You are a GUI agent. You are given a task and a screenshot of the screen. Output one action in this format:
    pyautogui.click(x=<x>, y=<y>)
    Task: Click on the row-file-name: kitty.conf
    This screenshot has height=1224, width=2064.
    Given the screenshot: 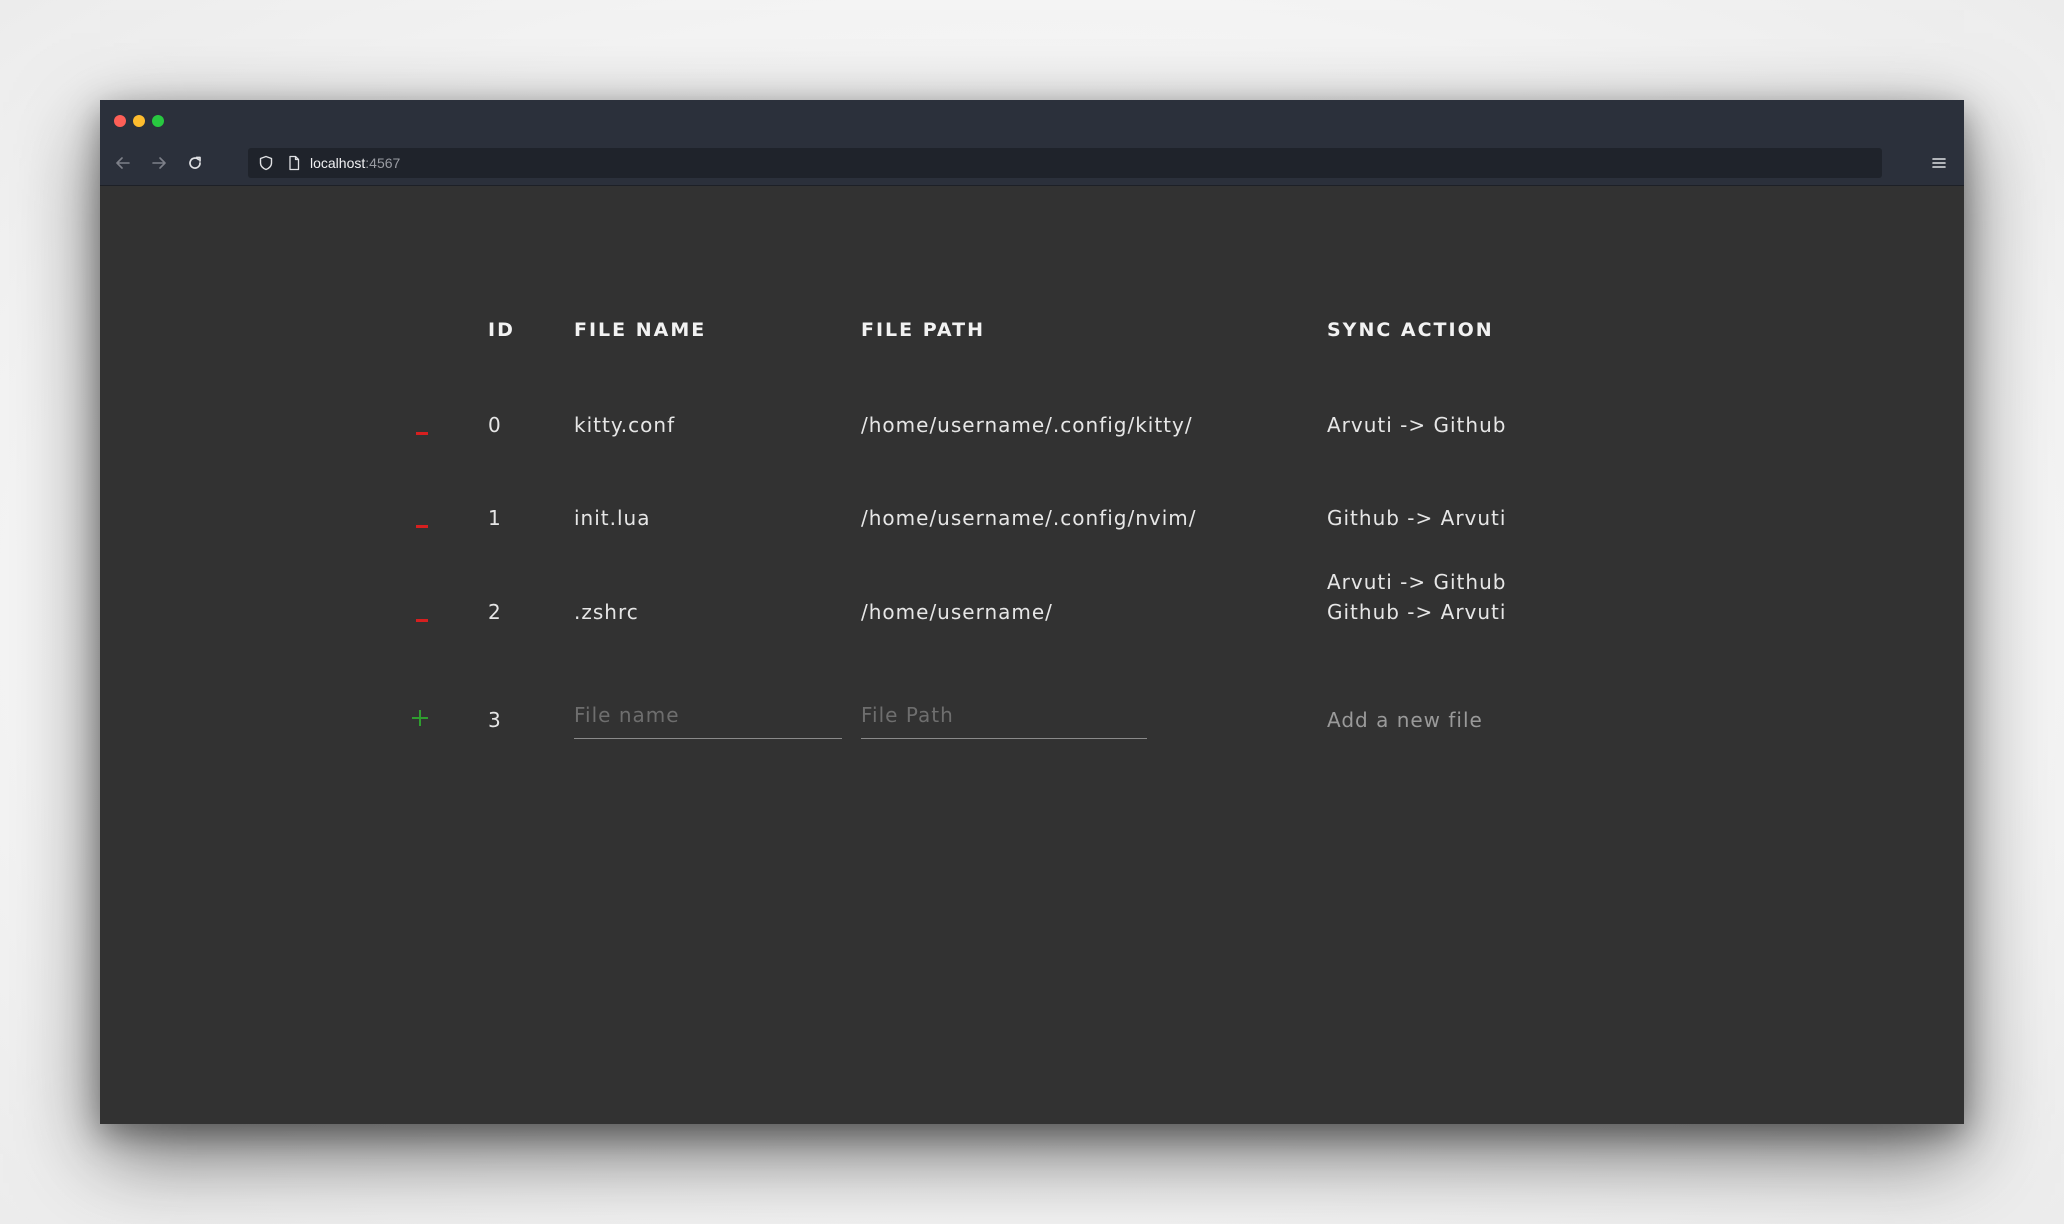 What is the action you would take?
    pyautogui.click(x=625, y=425)
    